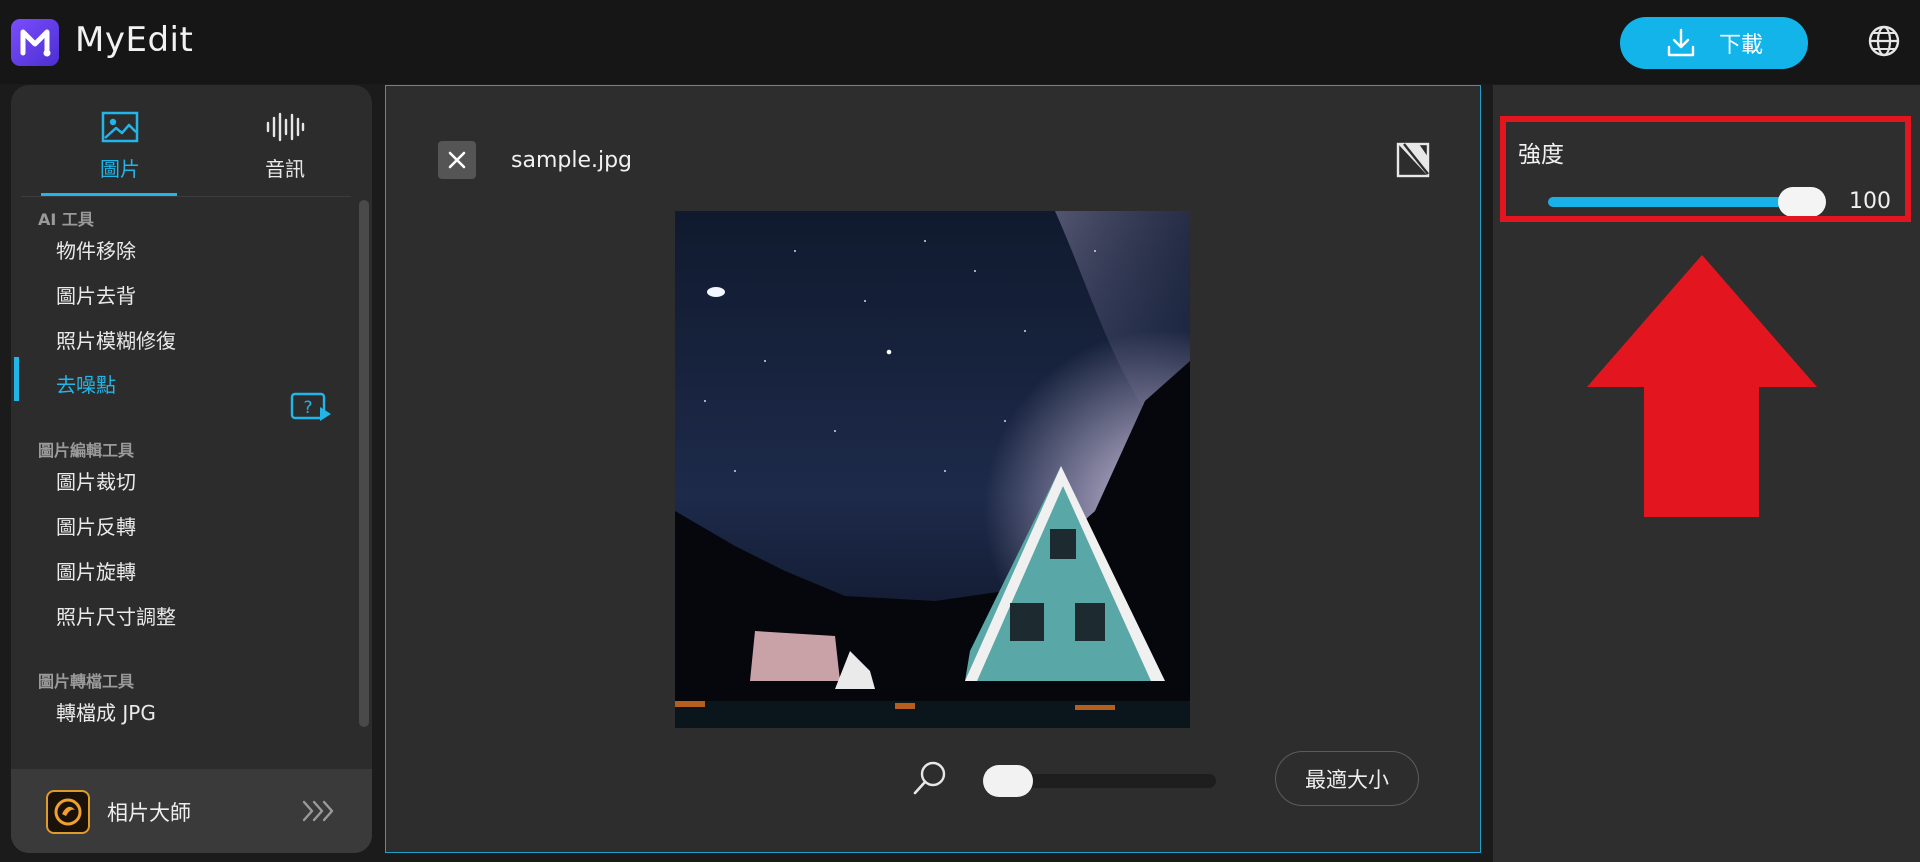  What do you see at coordinates (149, 813) in the screenshot?
I see `photodirector-label: 相片大師` at bounding box center [149, 813].